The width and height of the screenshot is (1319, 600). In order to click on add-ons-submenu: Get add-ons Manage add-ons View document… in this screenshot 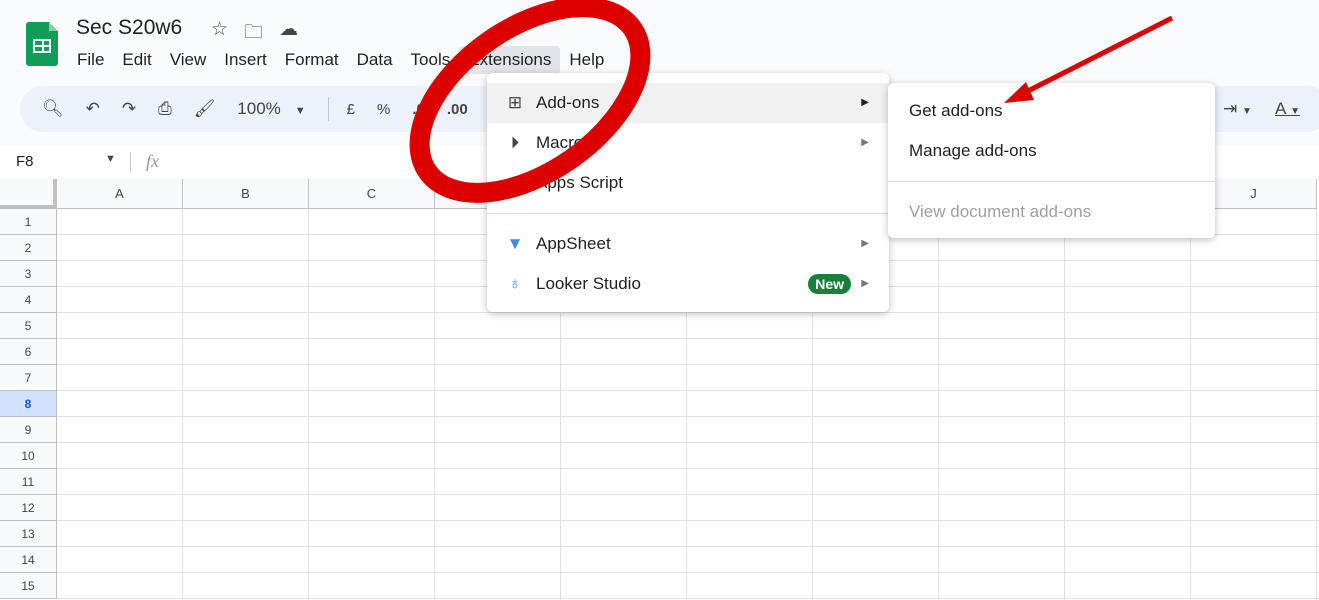, I will do `click(1051, 160)`.